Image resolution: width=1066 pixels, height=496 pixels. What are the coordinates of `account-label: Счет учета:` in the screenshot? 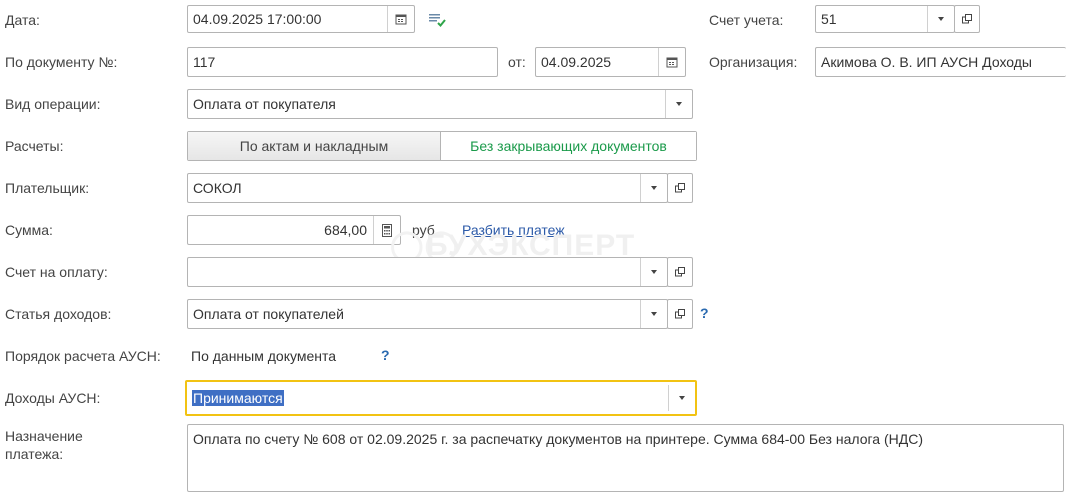 It's located at (746, 20).